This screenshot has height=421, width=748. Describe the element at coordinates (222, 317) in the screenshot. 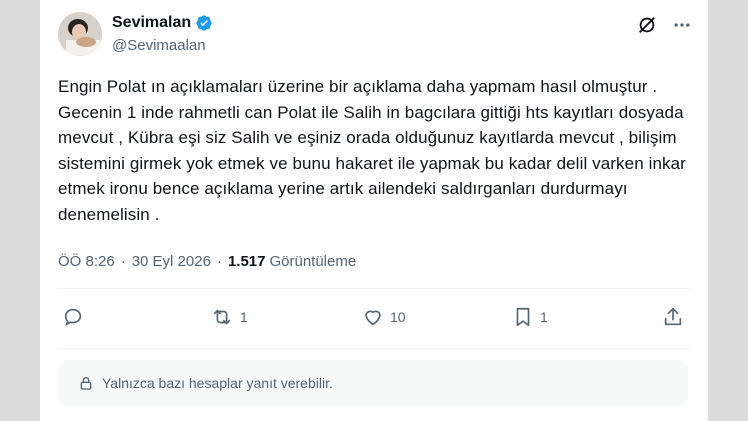

I see `retweet-icon` at that location.